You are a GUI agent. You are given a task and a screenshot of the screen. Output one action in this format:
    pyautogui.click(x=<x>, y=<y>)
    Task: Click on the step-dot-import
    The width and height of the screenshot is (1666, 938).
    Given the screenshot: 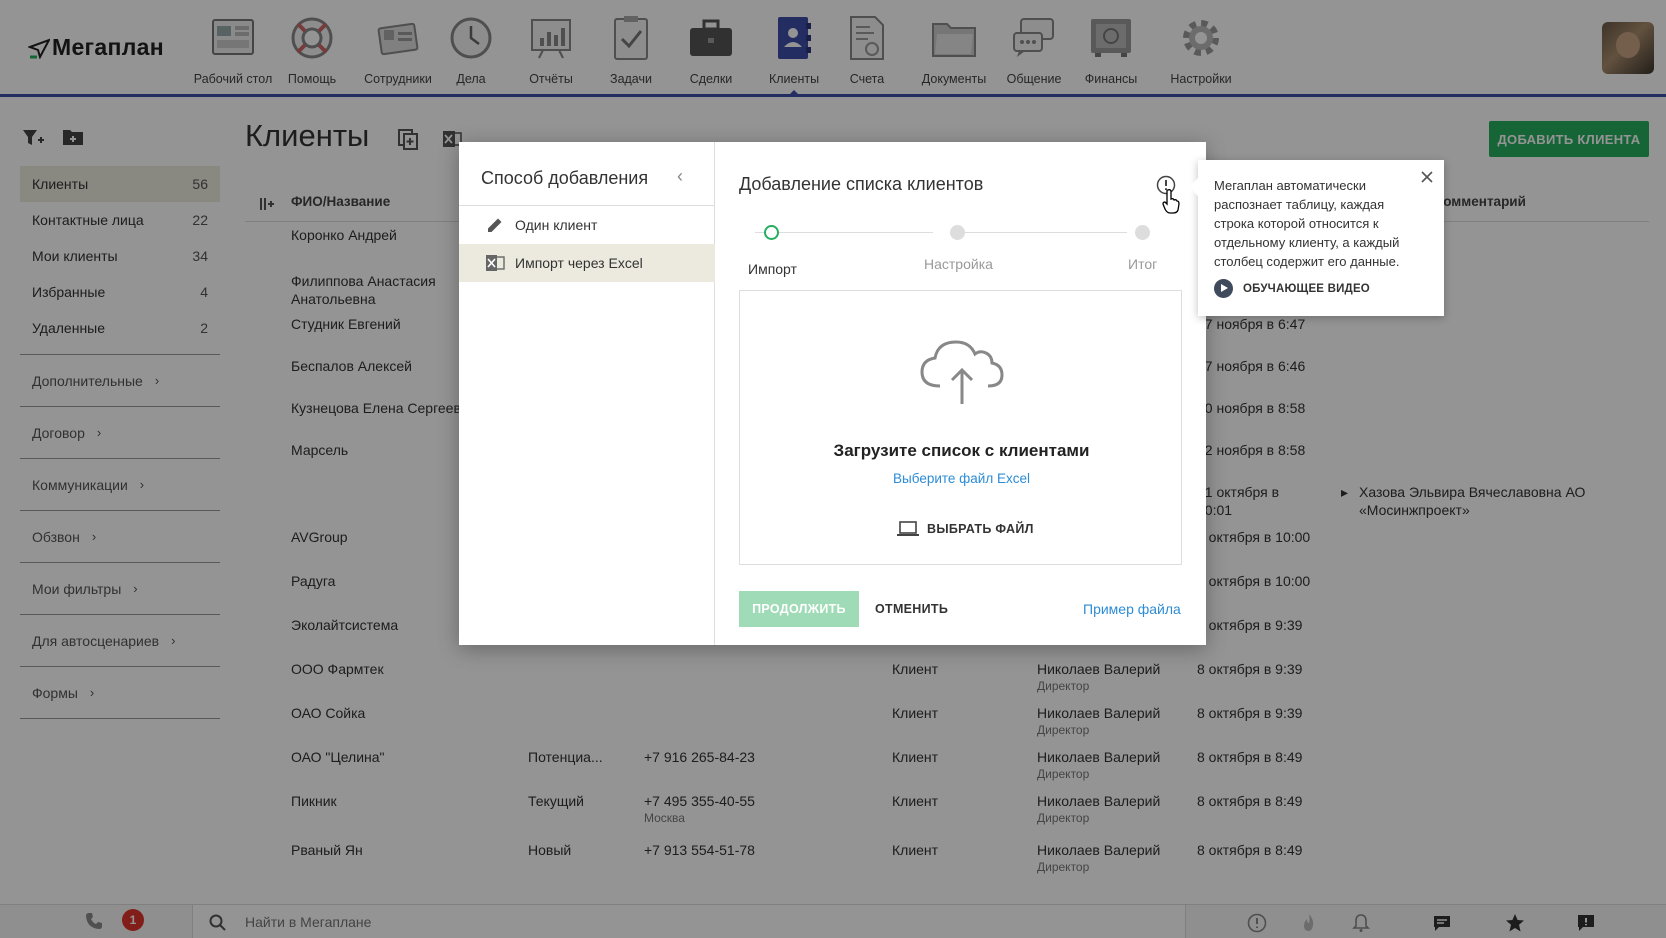 What is the action you would take?
    pyautogui.click(x=771, y=232)
    